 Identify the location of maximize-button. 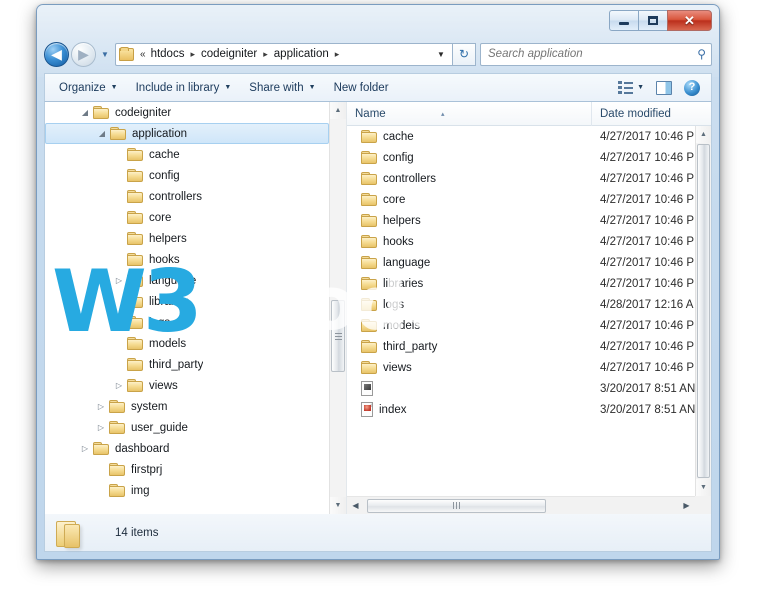
(652, 20).